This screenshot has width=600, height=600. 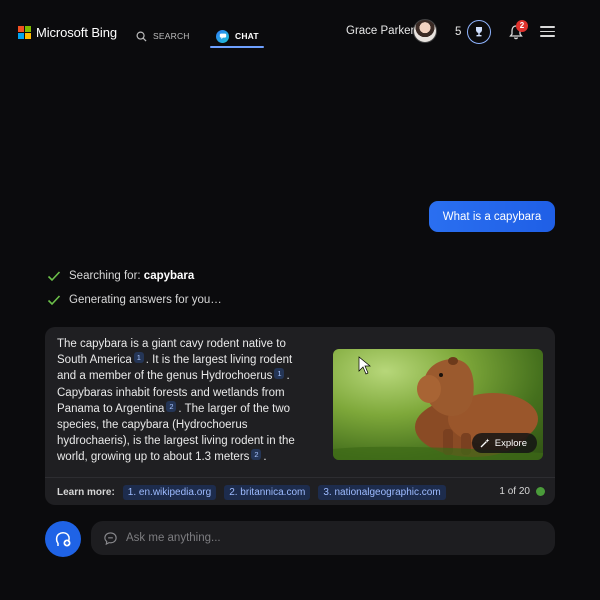 I want to click on response-pager: 1 of 20, so click(x=522, y=491).